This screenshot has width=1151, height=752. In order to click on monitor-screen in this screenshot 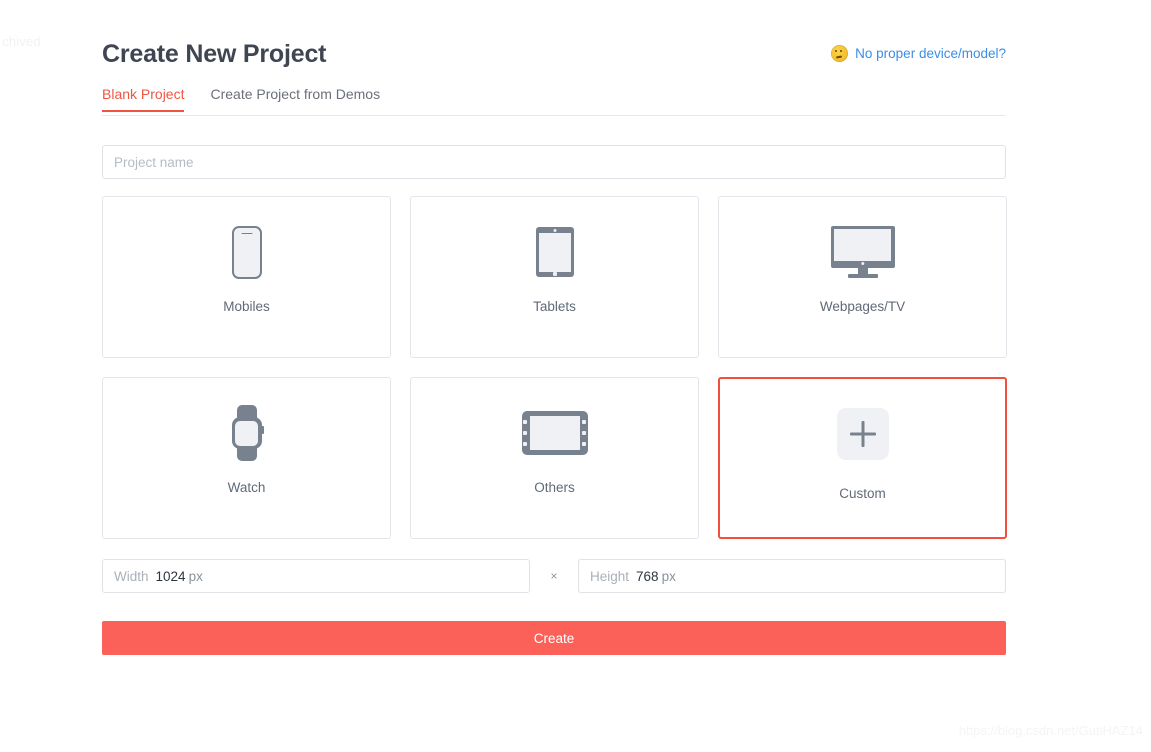, I will do `click(862, 246)`.